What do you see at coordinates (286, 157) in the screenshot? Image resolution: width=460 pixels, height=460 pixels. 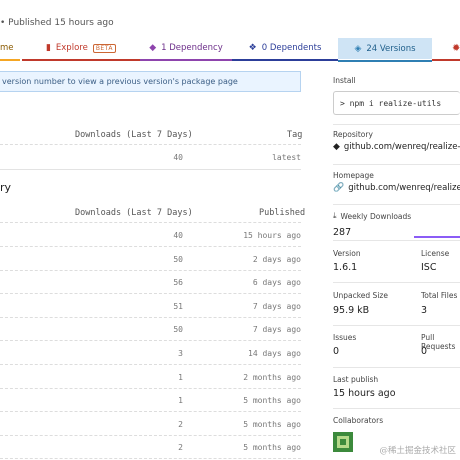 I see `current-tag-name: latest` at bounding box center [286, 157].